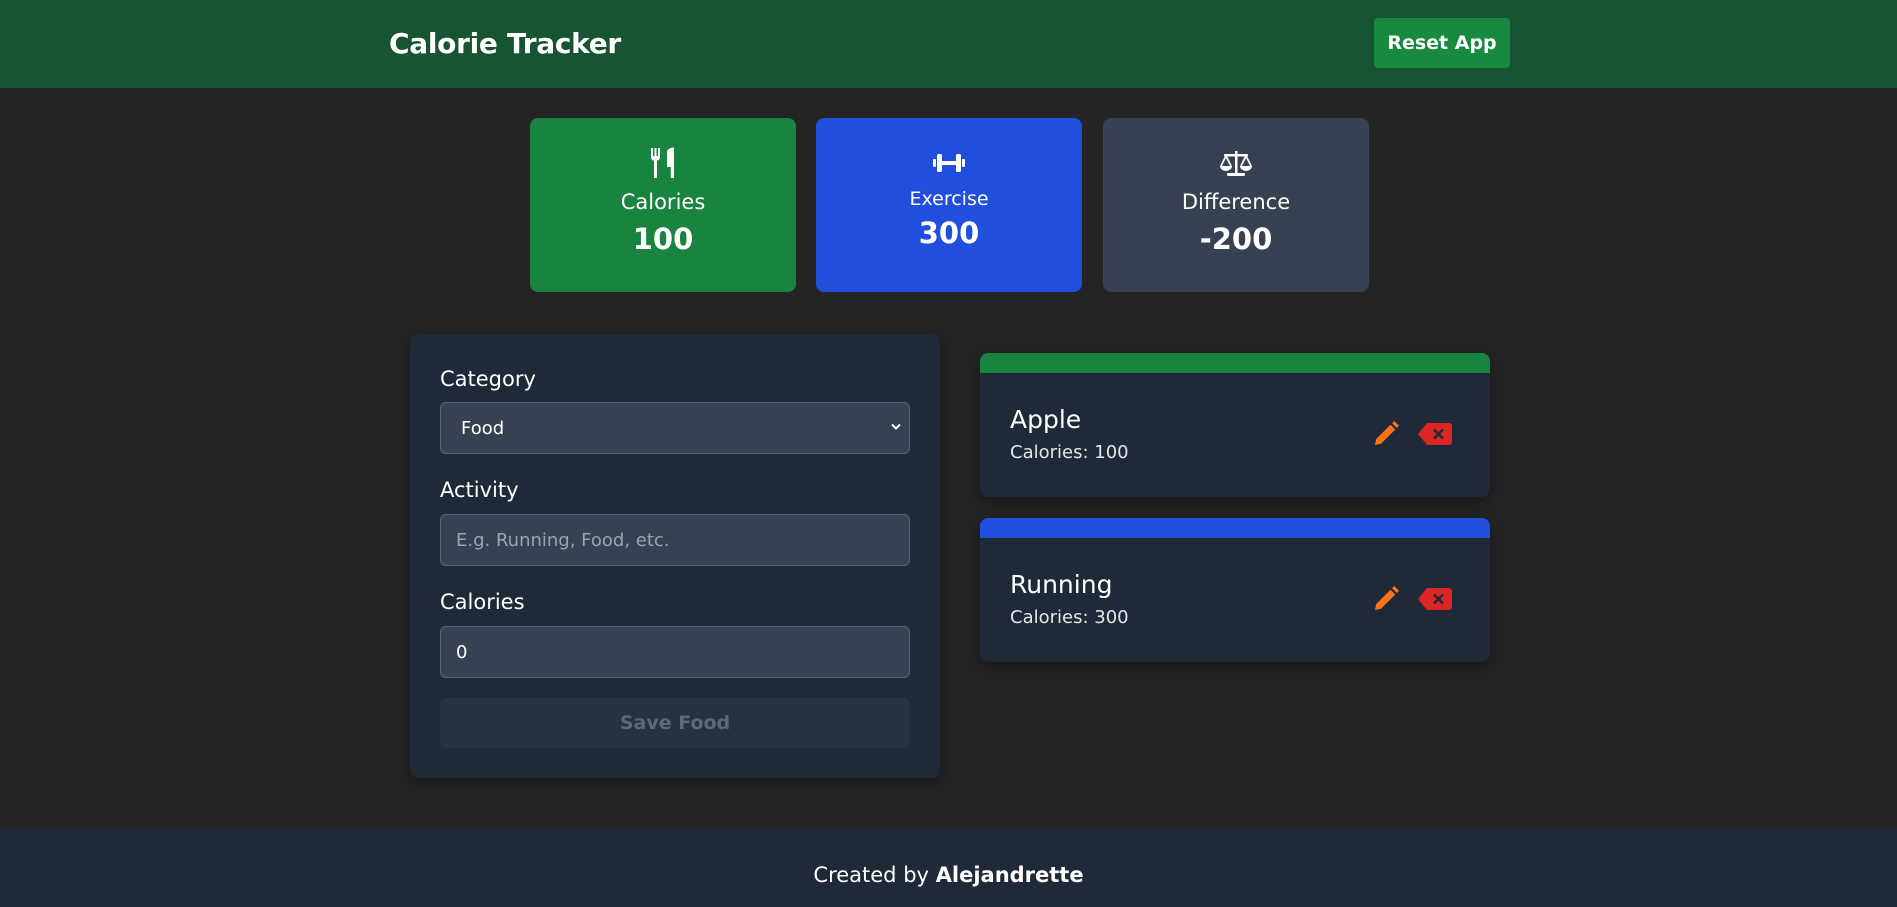 This screenshot has height=907, width=1897. What do you see at coordinates (1236, 202) in the screenshot?
I see `difference-stat-label: Difference` at bounding box center [1236, 202].